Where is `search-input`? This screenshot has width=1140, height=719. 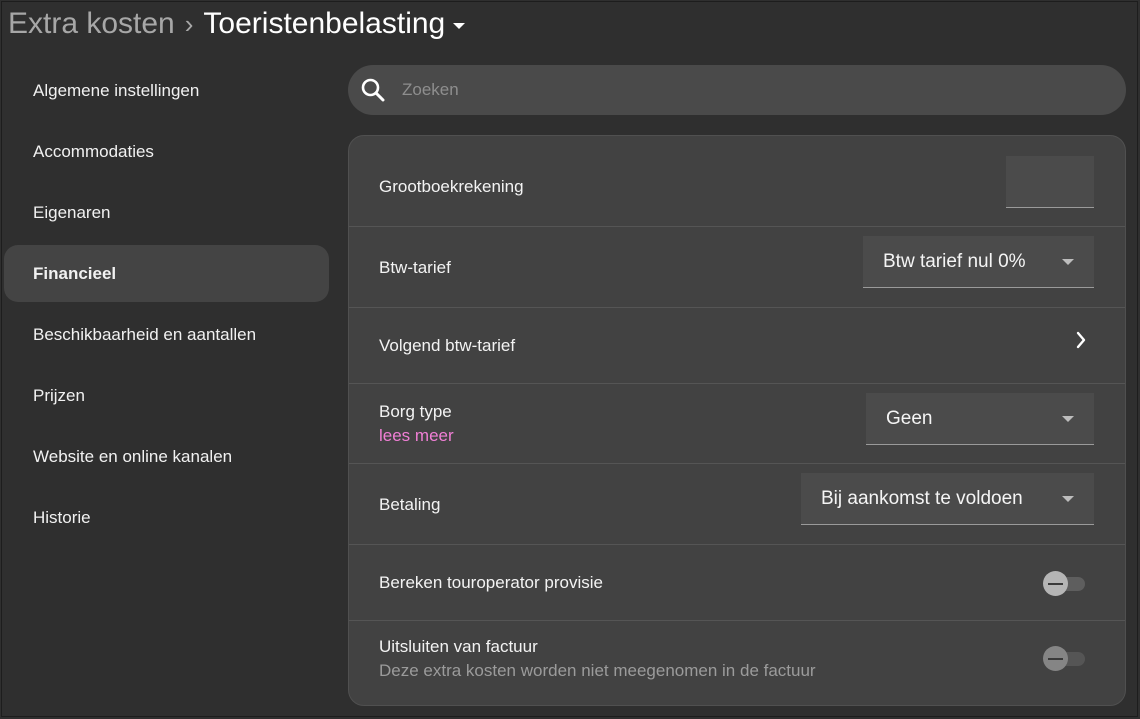
search-input is located at coordinates (742, 90).